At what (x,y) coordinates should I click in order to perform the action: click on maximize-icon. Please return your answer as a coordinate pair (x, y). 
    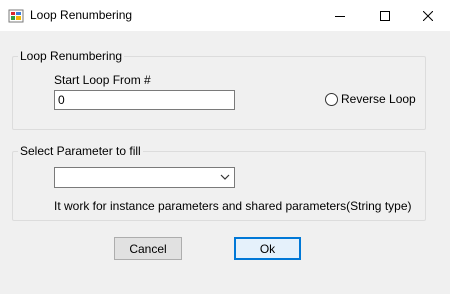
    Looking at the image, I should click on (385, 15).